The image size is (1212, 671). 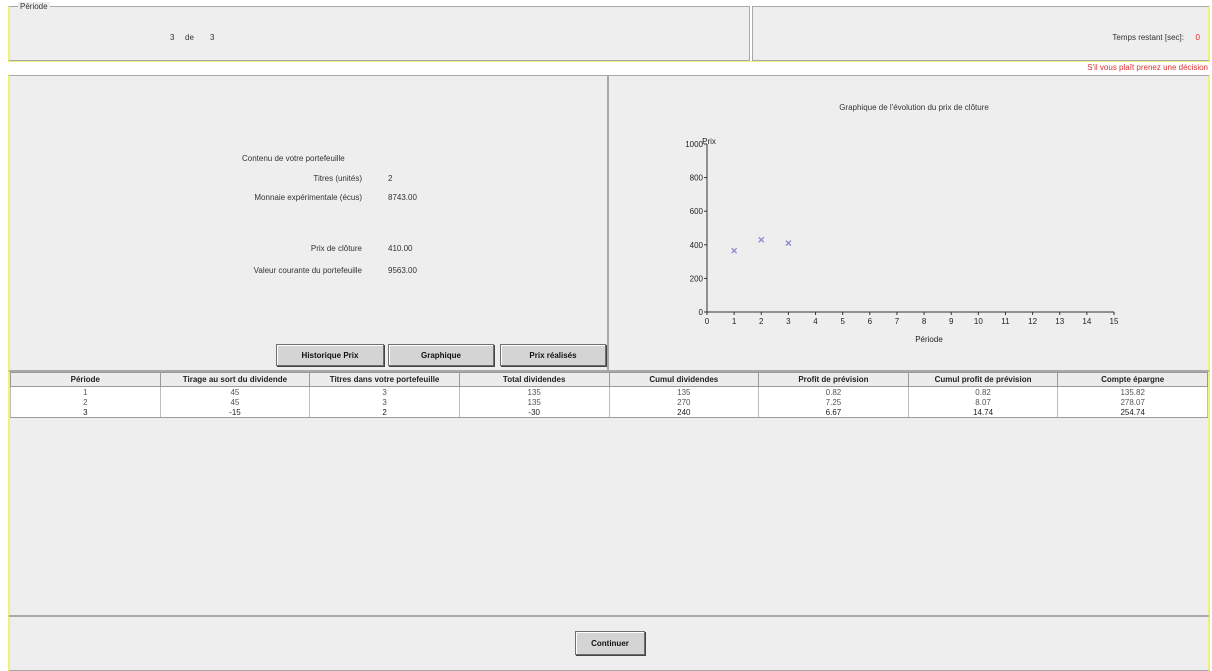 What do you see at coordinates (842, 321) in the screenshot?
I see `x-tick-label: 5` at bounding box center [842, 321].